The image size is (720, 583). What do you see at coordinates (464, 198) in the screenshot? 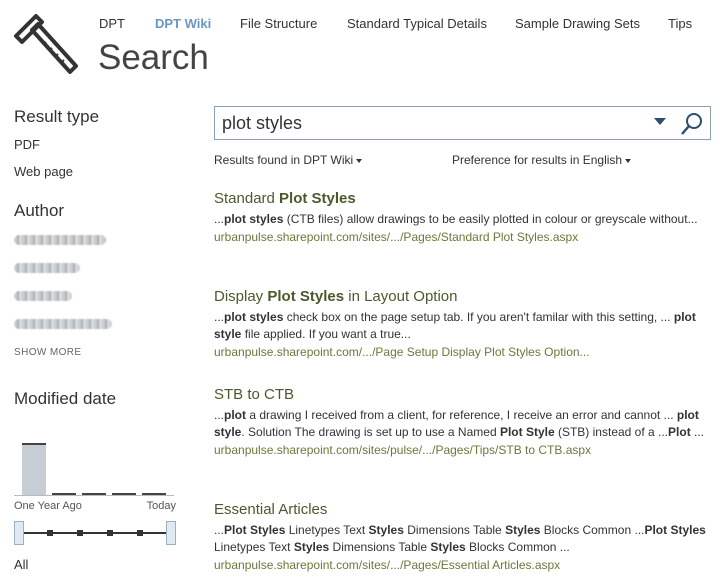
I see `result-title: Standard Plot Styles` at bounding box center [464, 198].